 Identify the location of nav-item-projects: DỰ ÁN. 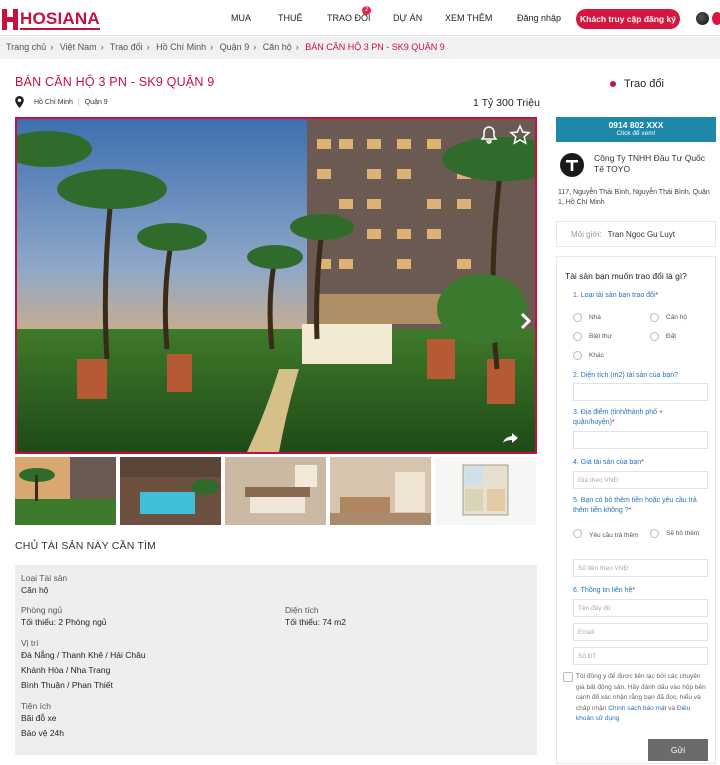
(407, 18).